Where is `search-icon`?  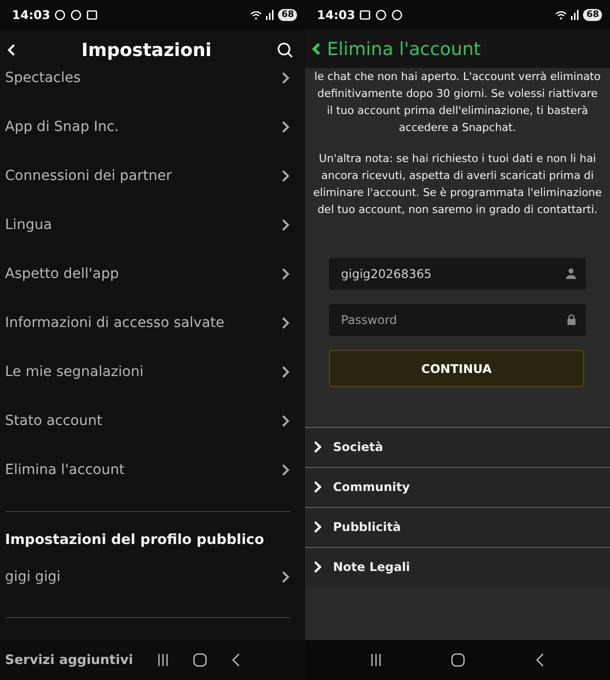
search-icon is located at coordinates (285, 50).